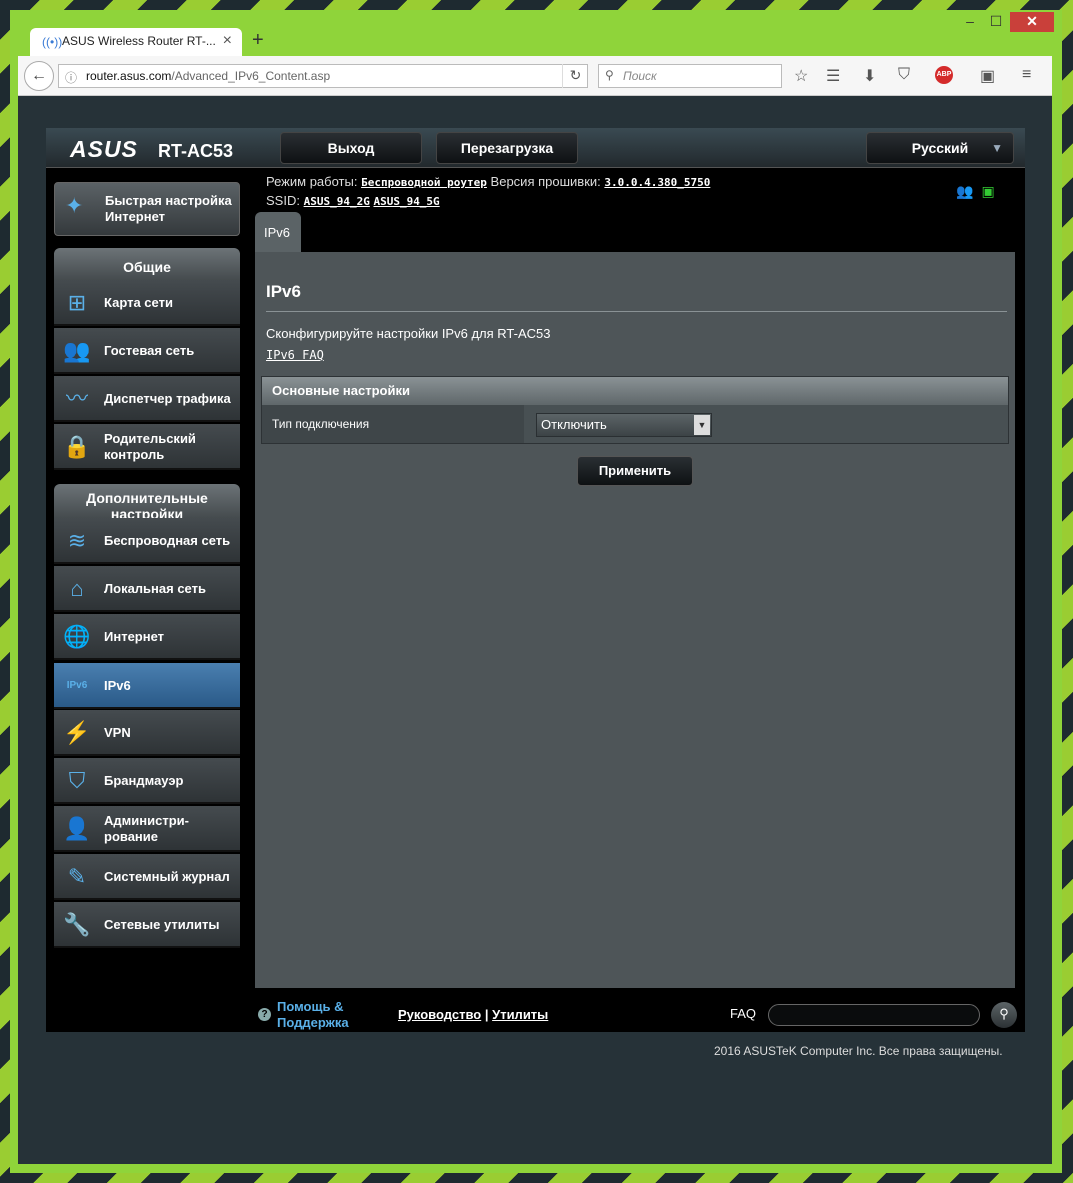 This screenshot has width=1073, height=1183. What do you see at coordinates (104, 149) in the screenshot?
I see `asus-logo: ASUS` at bounding box center [104, 149].